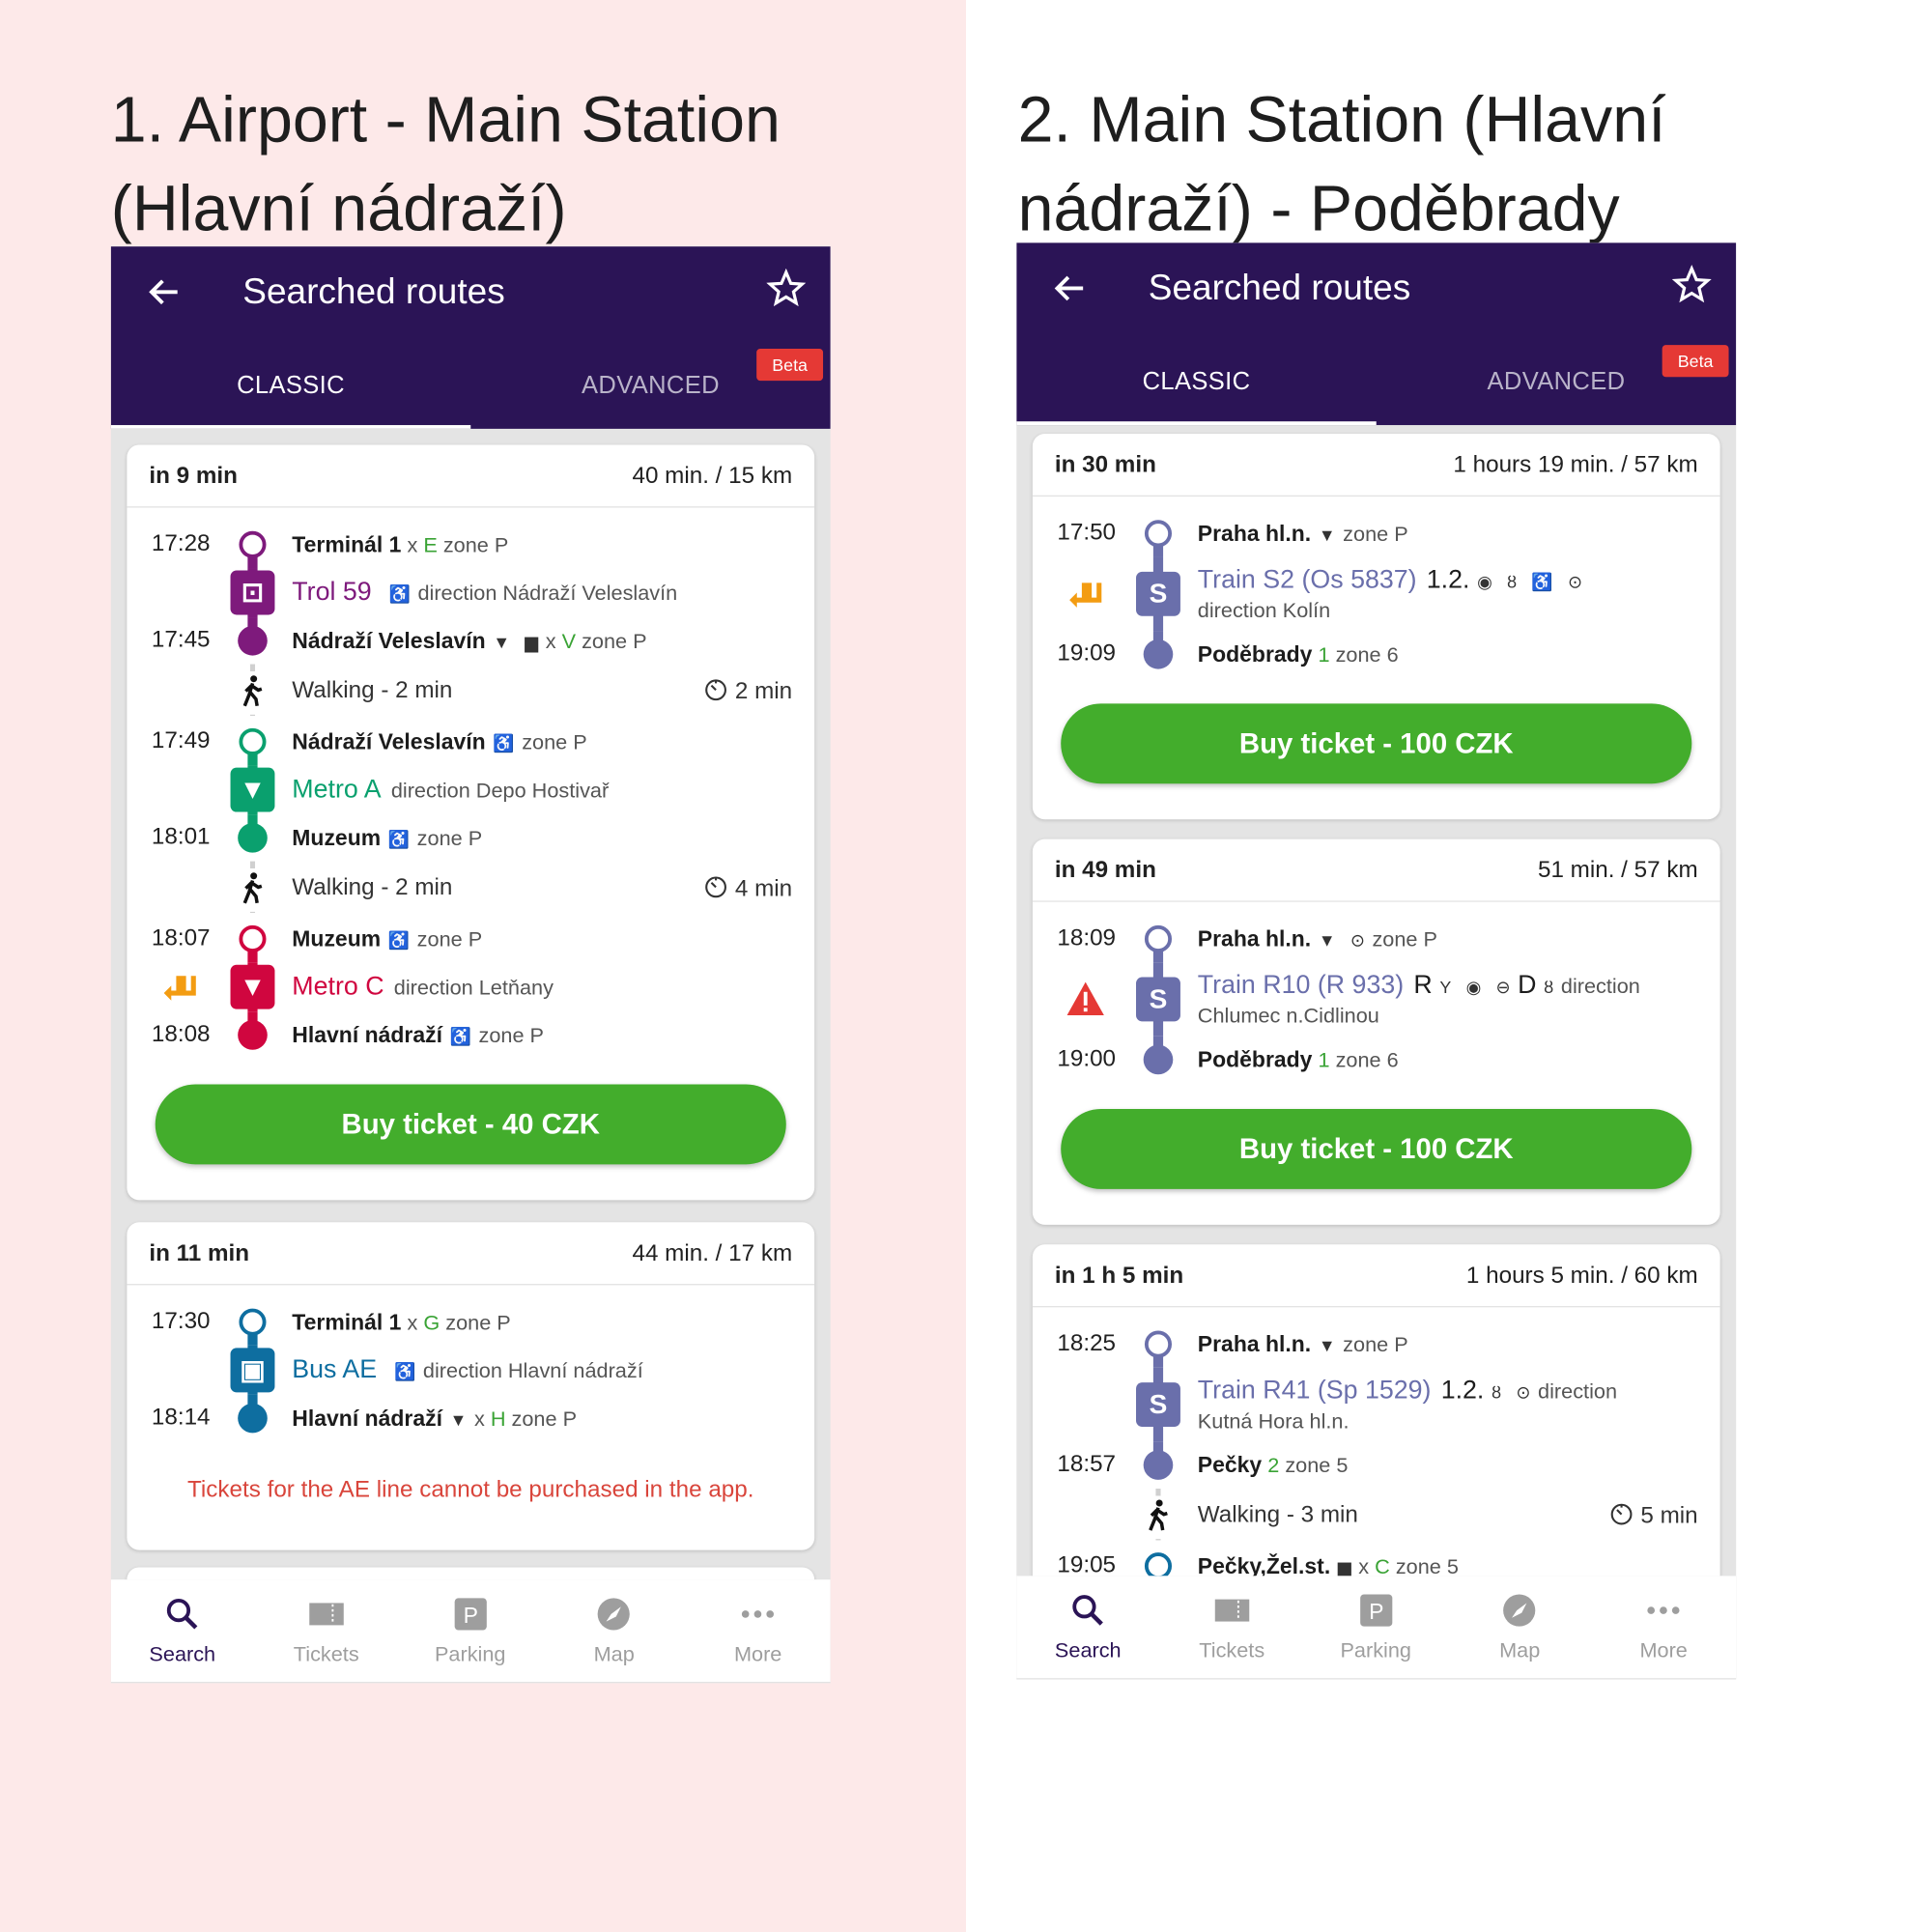 Image resolution: width=1932 pixels, height=1932 pixels. What do you see at coordinates (1450, 1060) in the screenshot?
I see `stop-info: Poděbrady 1 zone 6` at bounding box center [1450, 1060].